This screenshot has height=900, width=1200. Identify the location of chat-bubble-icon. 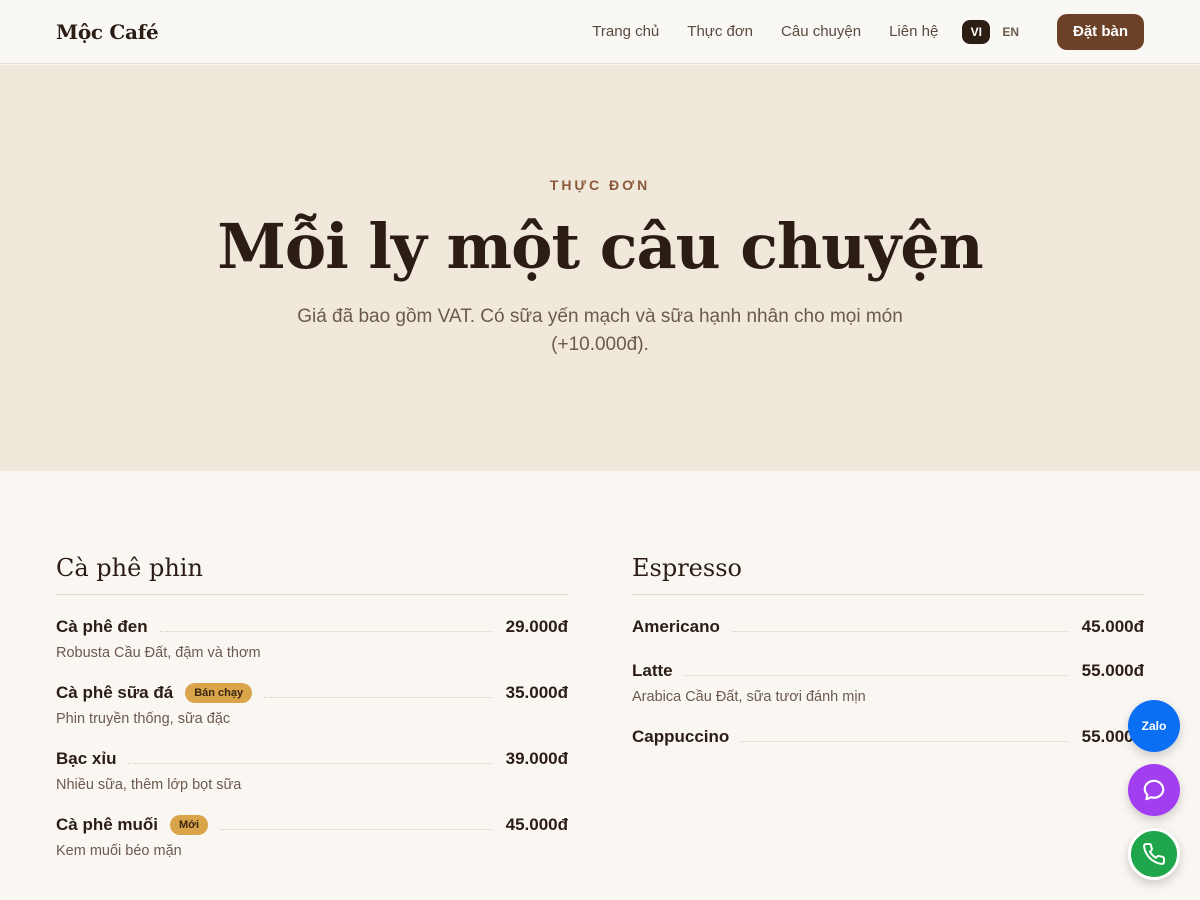
(1154, 790).